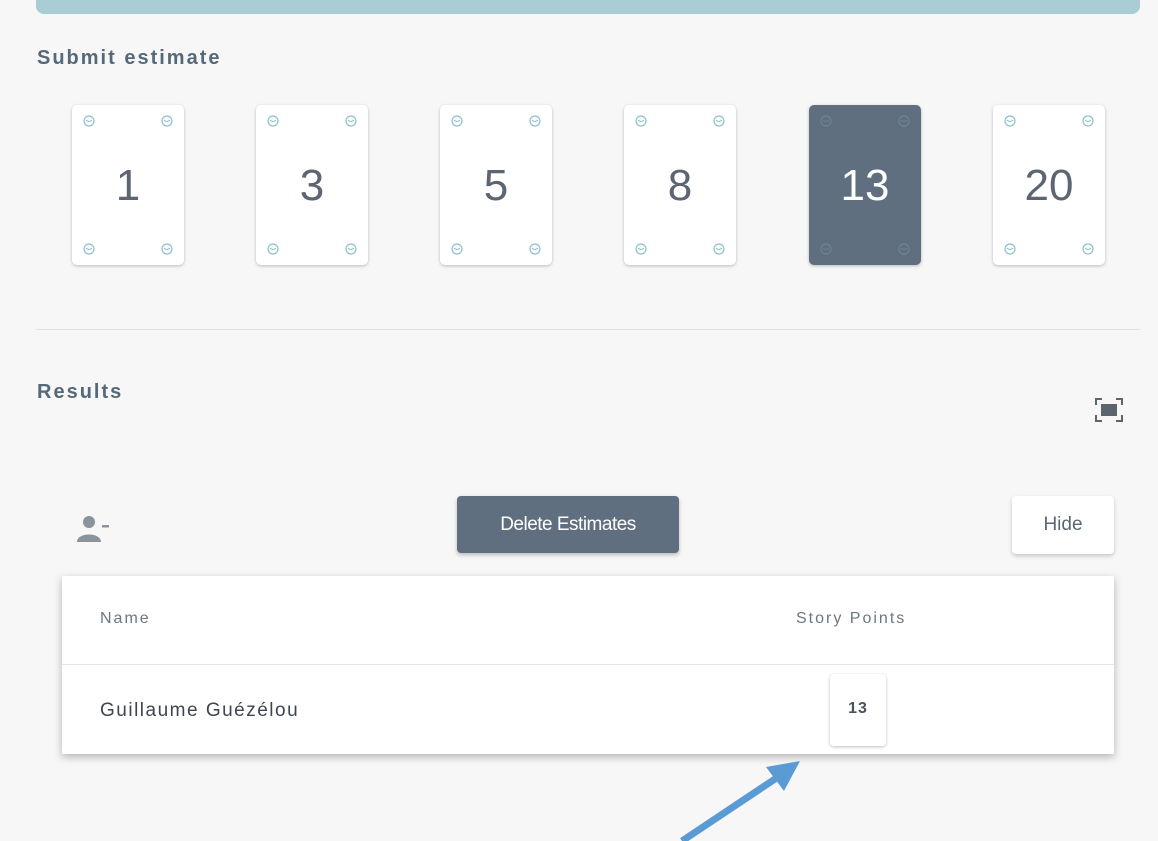  I want to click on estimate-card-13-selected: 13, so click(865, 185).